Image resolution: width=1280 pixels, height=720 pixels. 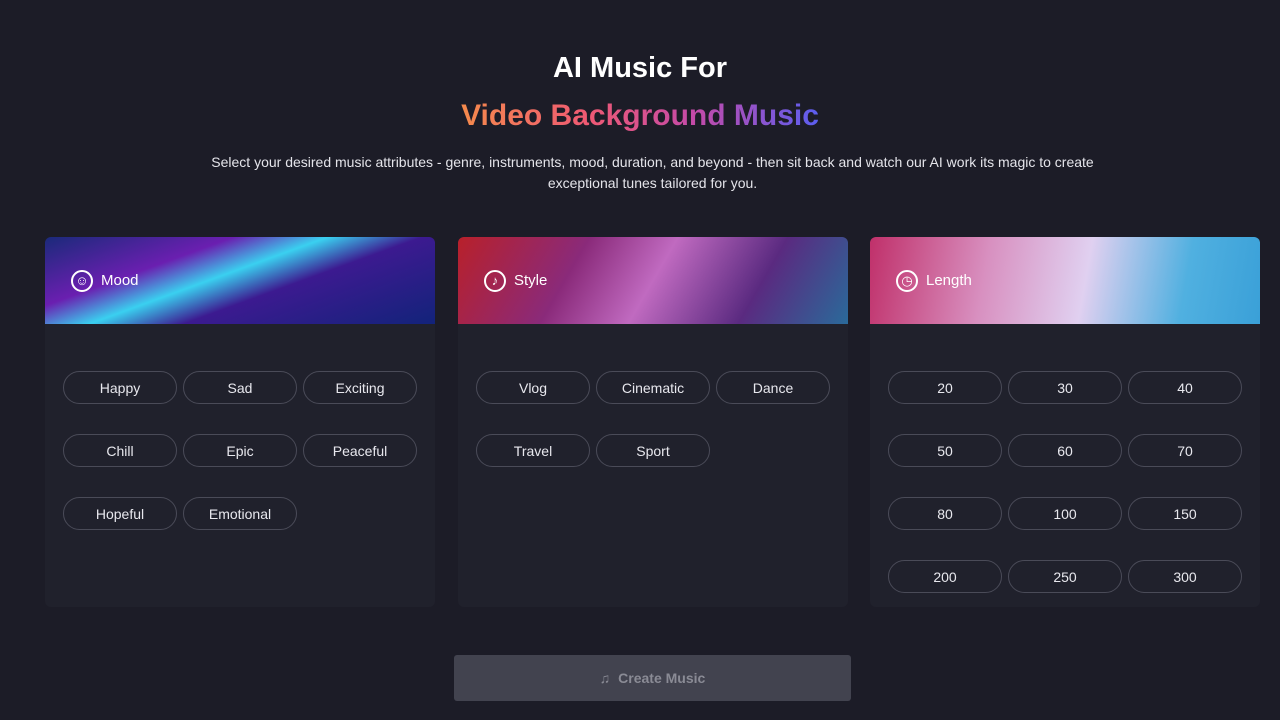 What do you see at coordinates (945, 387) in the screenshot?
I see `option-chip: 20` at bounding box center [945, 387].